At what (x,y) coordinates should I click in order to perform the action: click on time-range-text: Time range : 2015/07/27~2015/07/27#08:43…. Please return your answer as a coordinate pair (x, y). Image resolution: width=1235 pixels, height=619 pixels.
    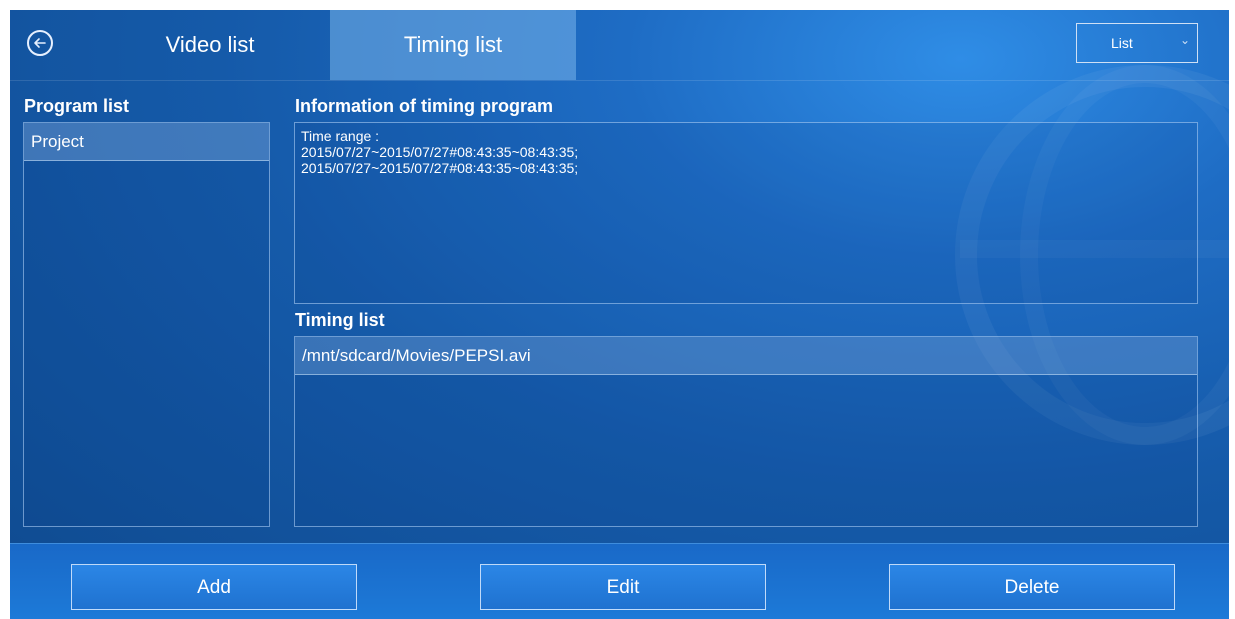
    Looking at the image, I should click on (440, 152).